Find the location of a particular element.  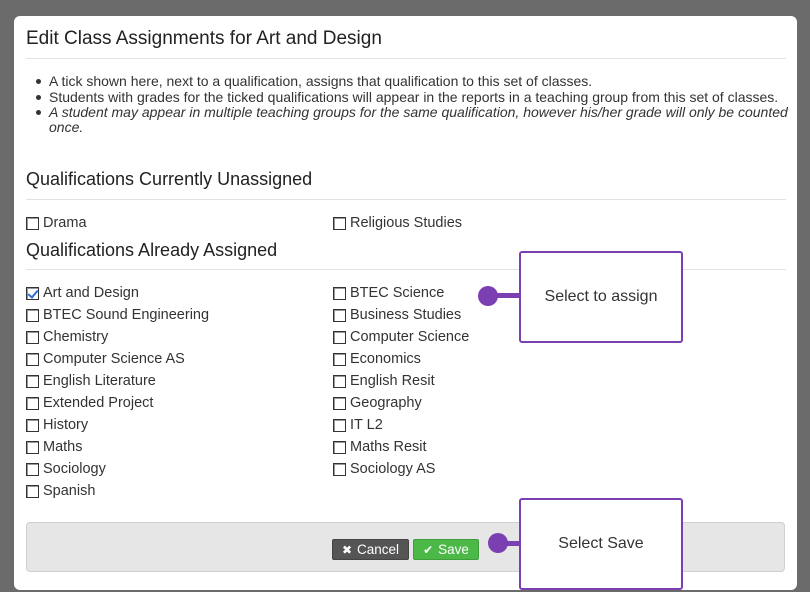

qualification-option: Spanish is located at coordinates (60, 491).